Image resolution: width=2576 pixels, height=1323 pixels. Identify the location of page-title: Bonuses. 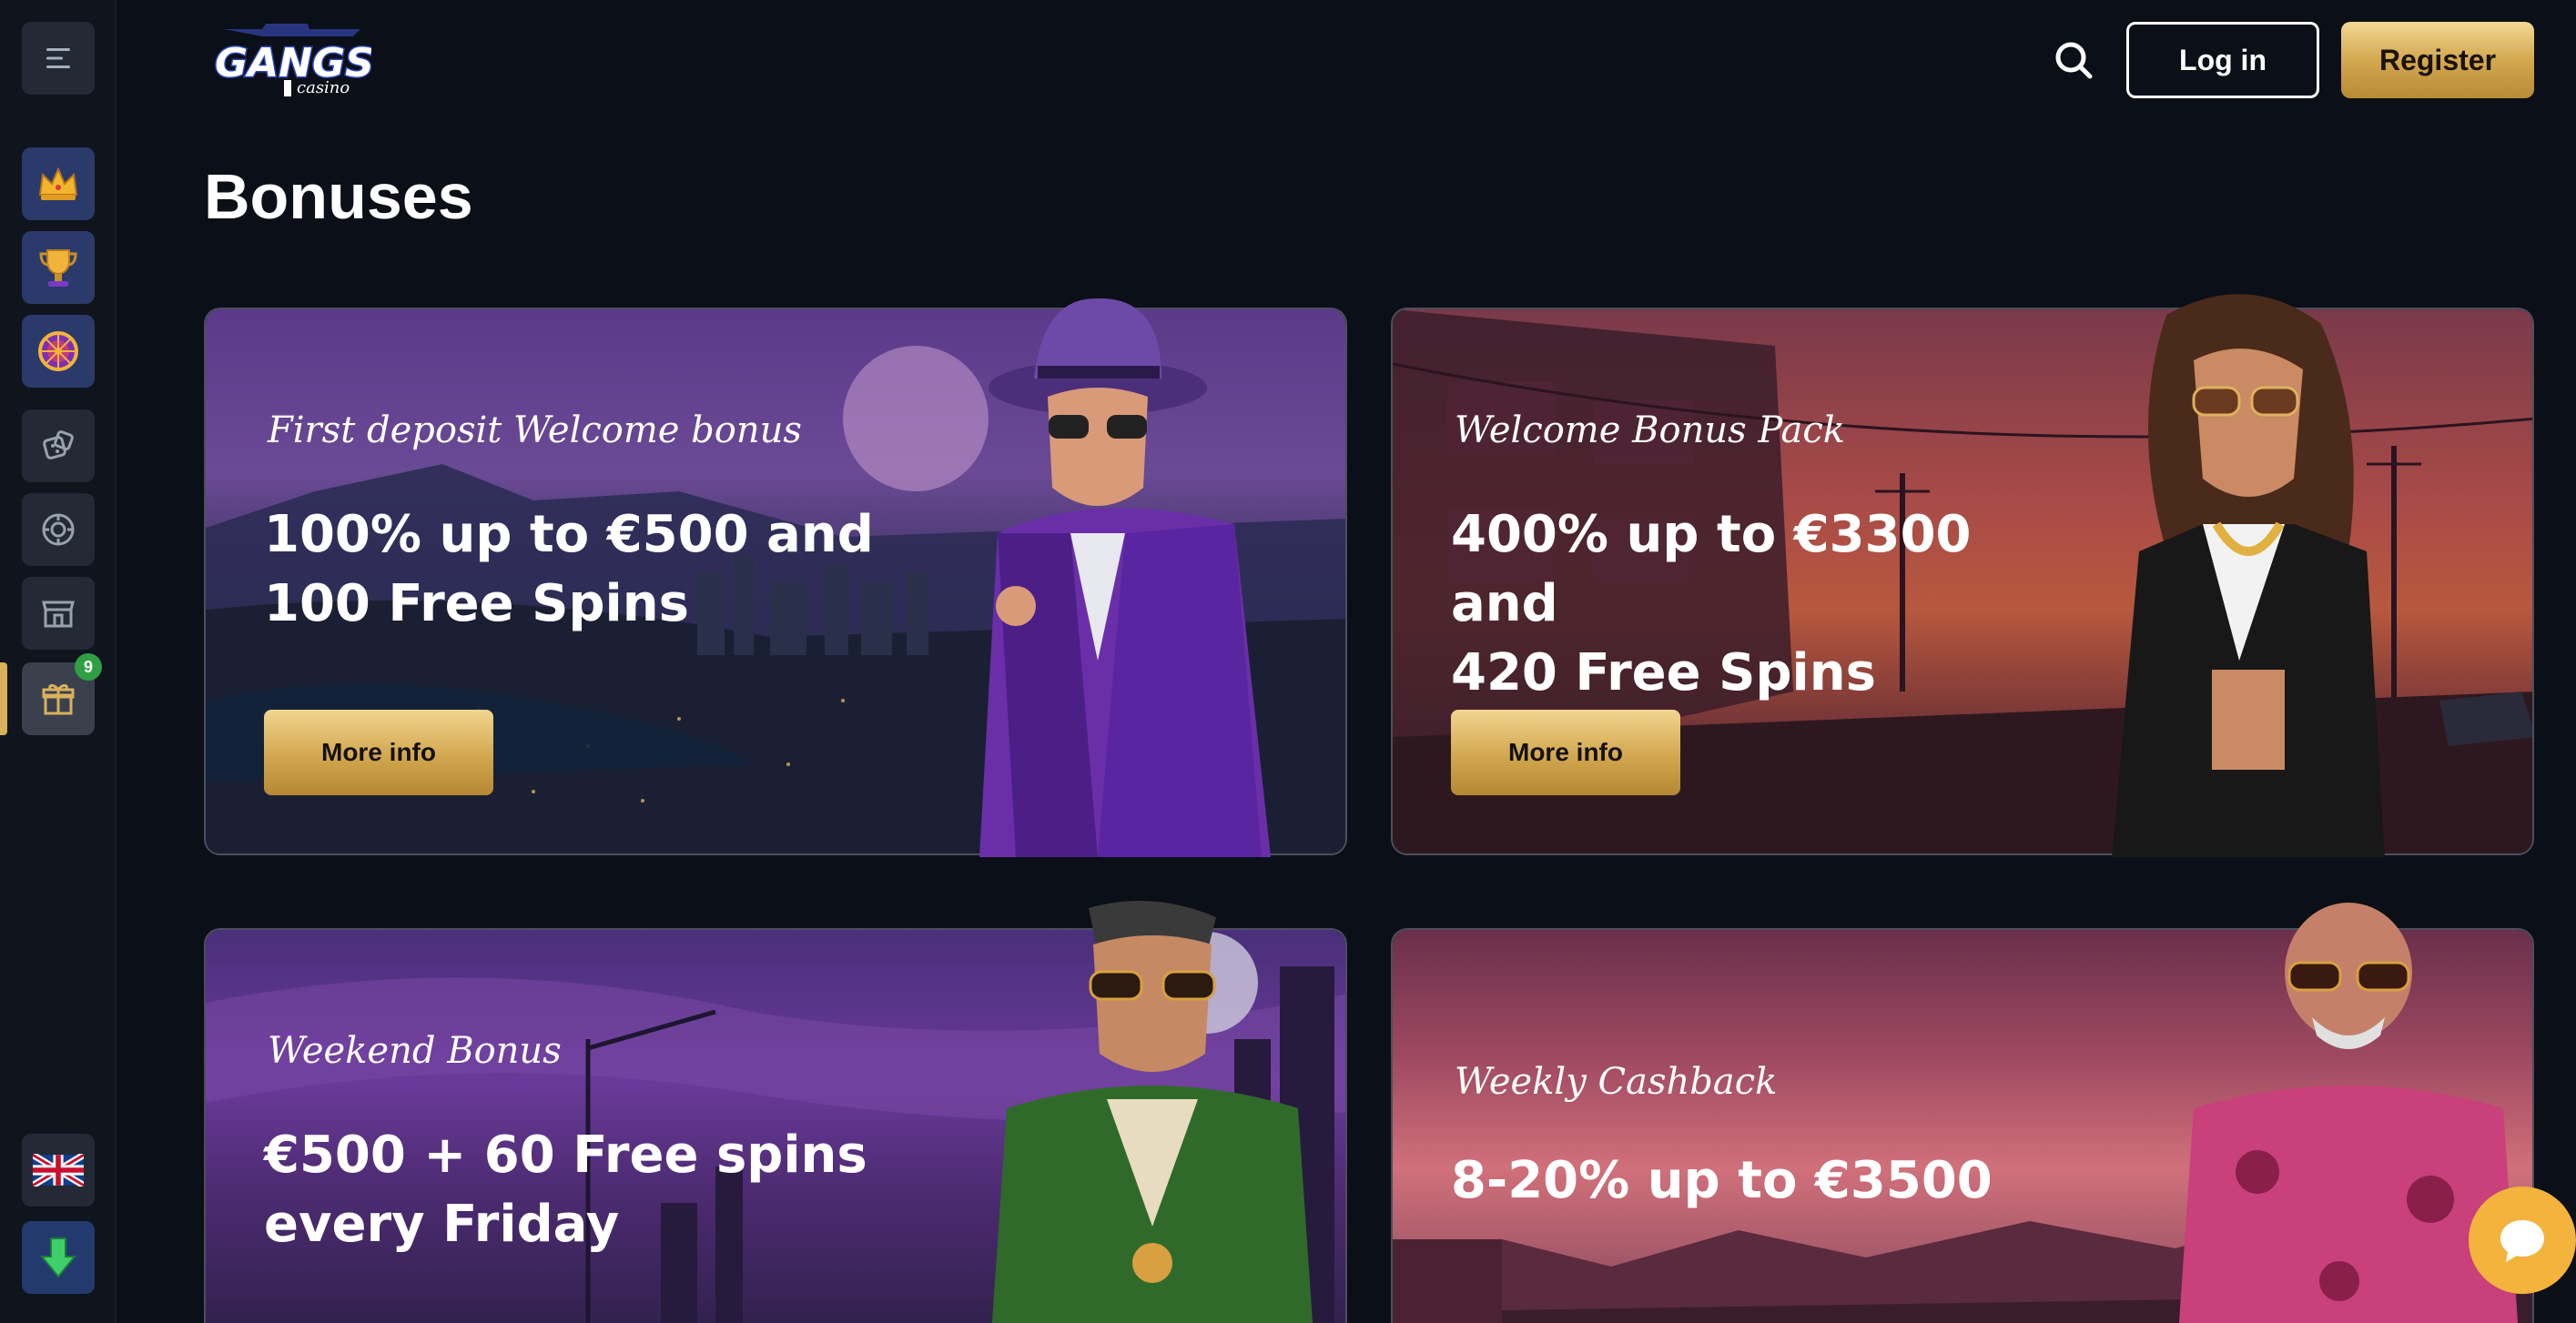
(338, 196).